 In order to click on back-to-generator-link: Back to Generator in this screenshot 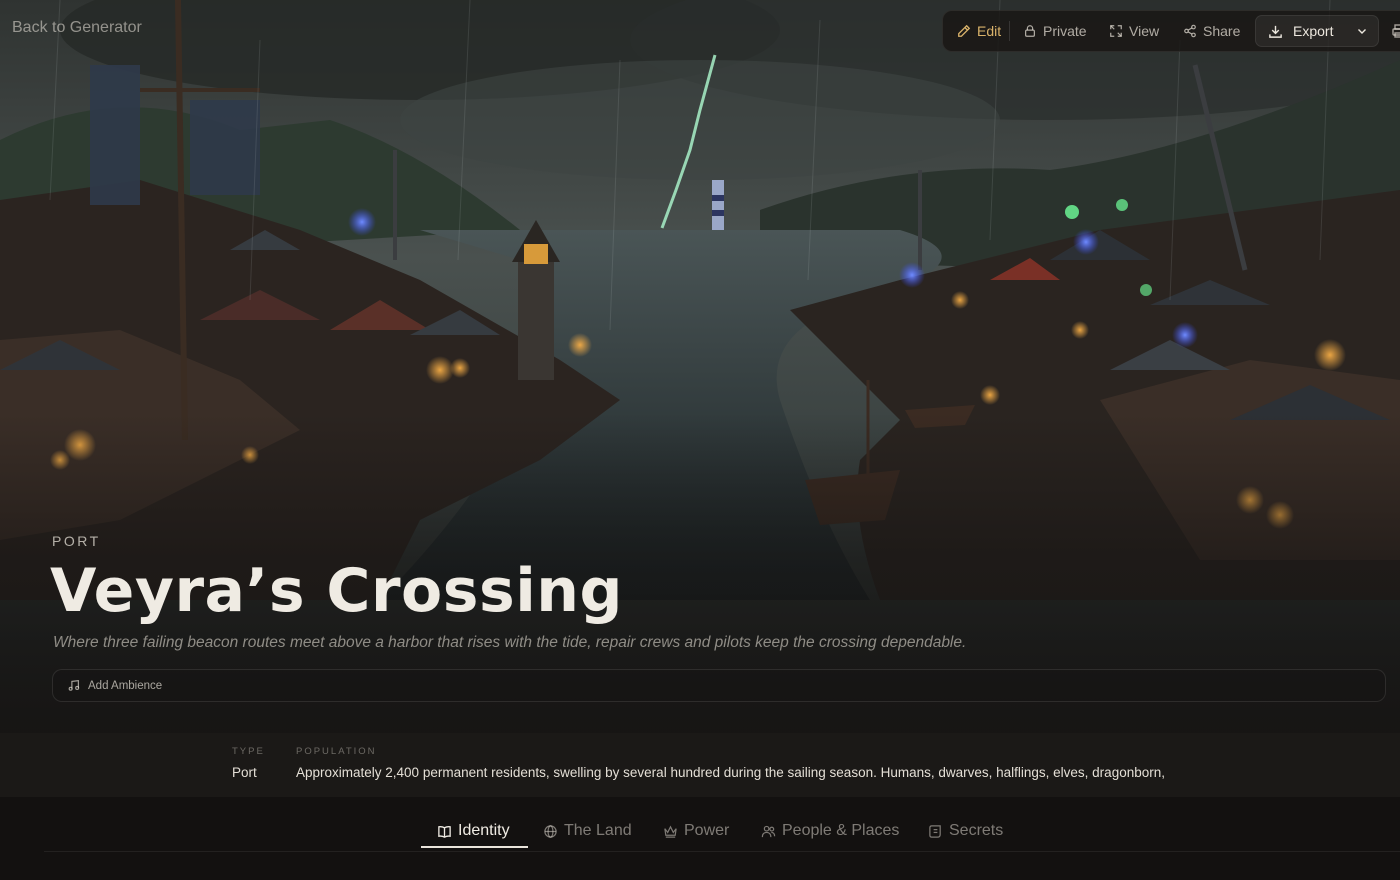, I will do `click(77, 28)`.